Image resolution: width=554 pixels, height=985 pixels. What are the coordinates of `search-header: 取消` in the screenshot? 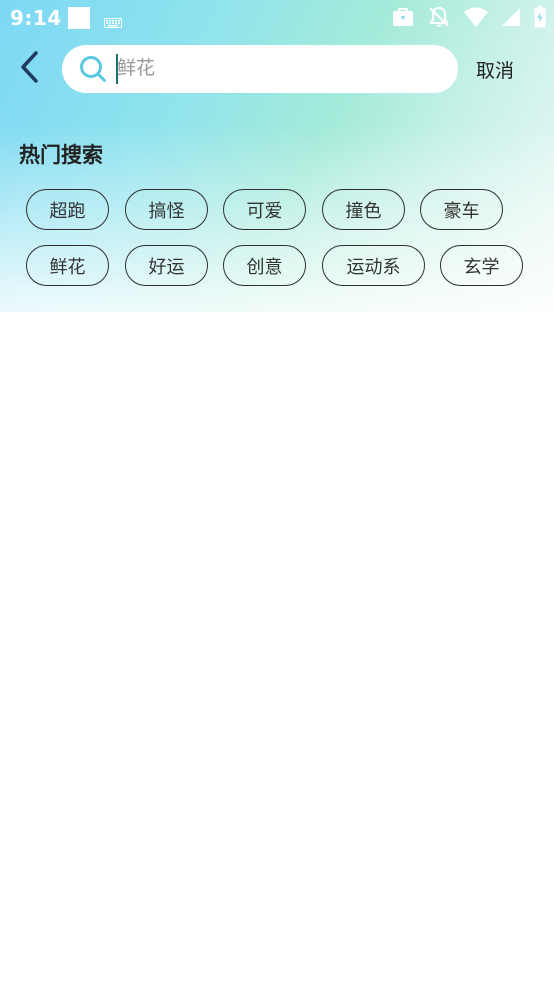 It's located at (277, 69).